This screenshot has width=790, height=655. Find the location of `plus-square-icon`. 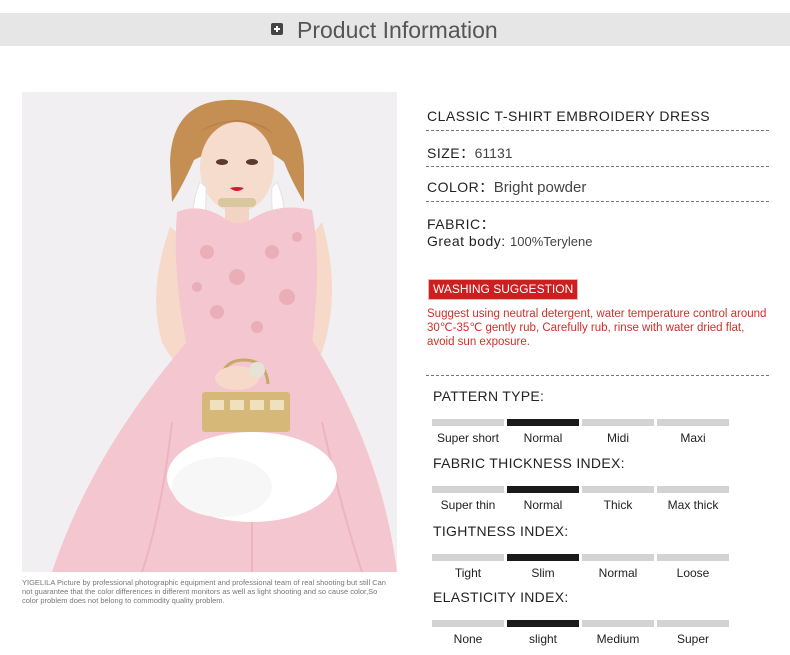

plus-square-icon is located at coordinates (277, 29).